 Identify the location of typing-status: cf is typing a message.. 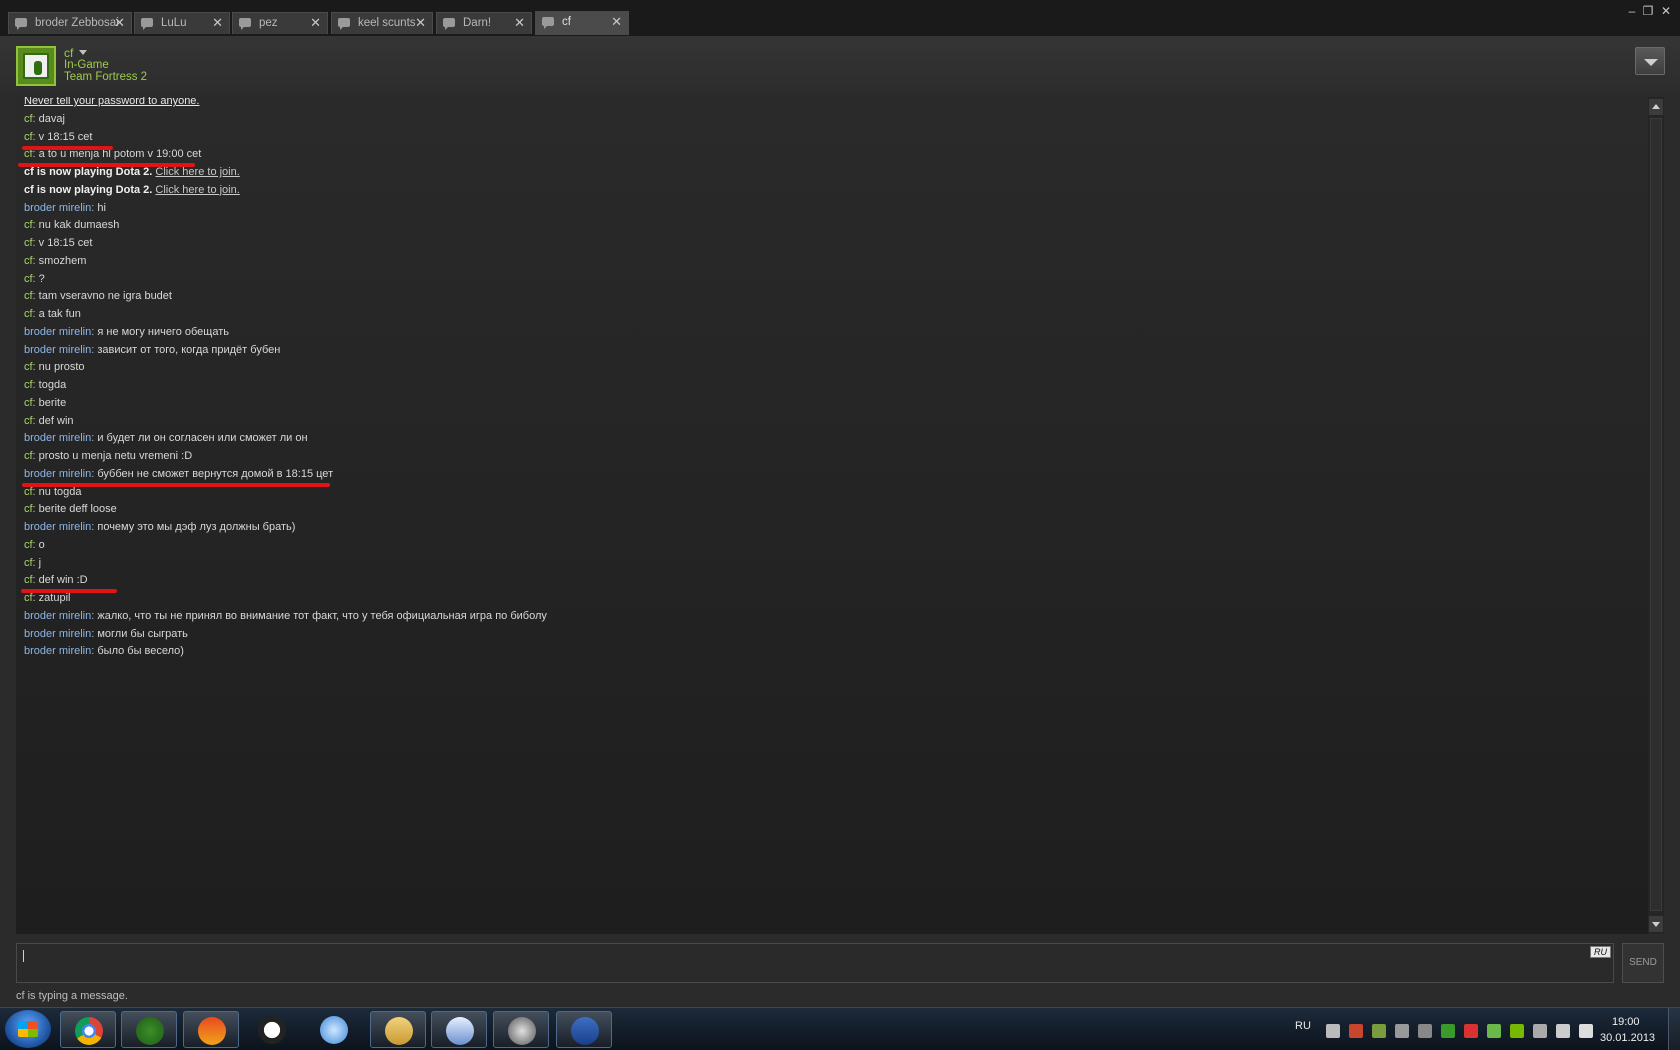
(72, 996).